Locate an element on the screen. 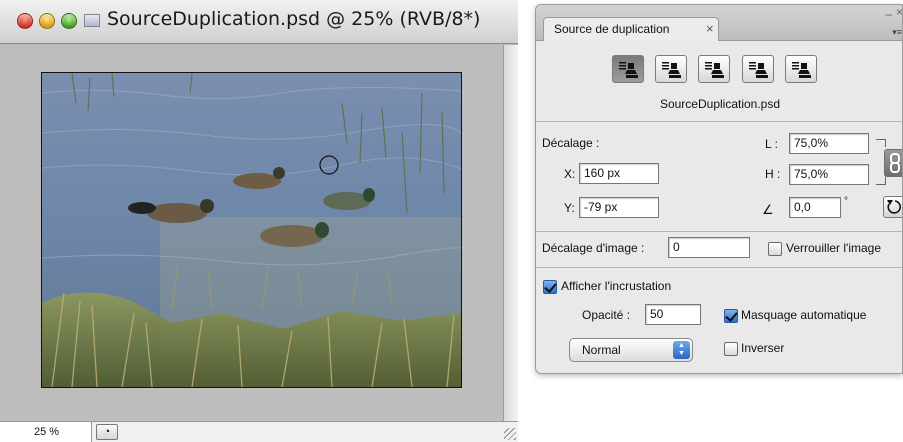 Image resolution: width=903 pixels, height=442 pixels. zoom-window-button is located at coordinates (69, 21).